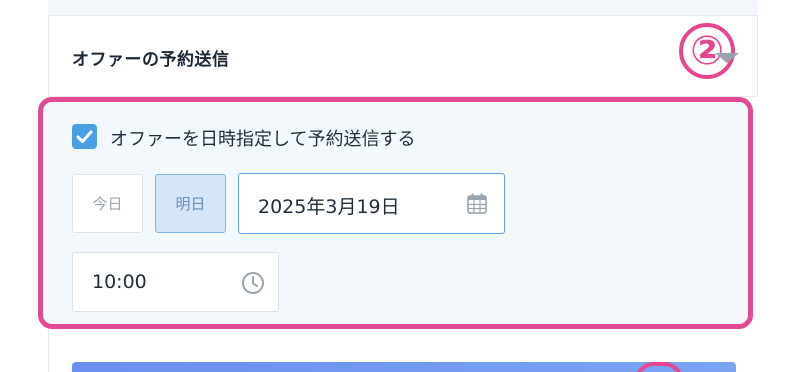 The height and width of the screenshot is (372, 794). What do you see at coordinates (403, 8) in the screenshot?
I see `previous-section-strip` at bounding box center [403, 8].